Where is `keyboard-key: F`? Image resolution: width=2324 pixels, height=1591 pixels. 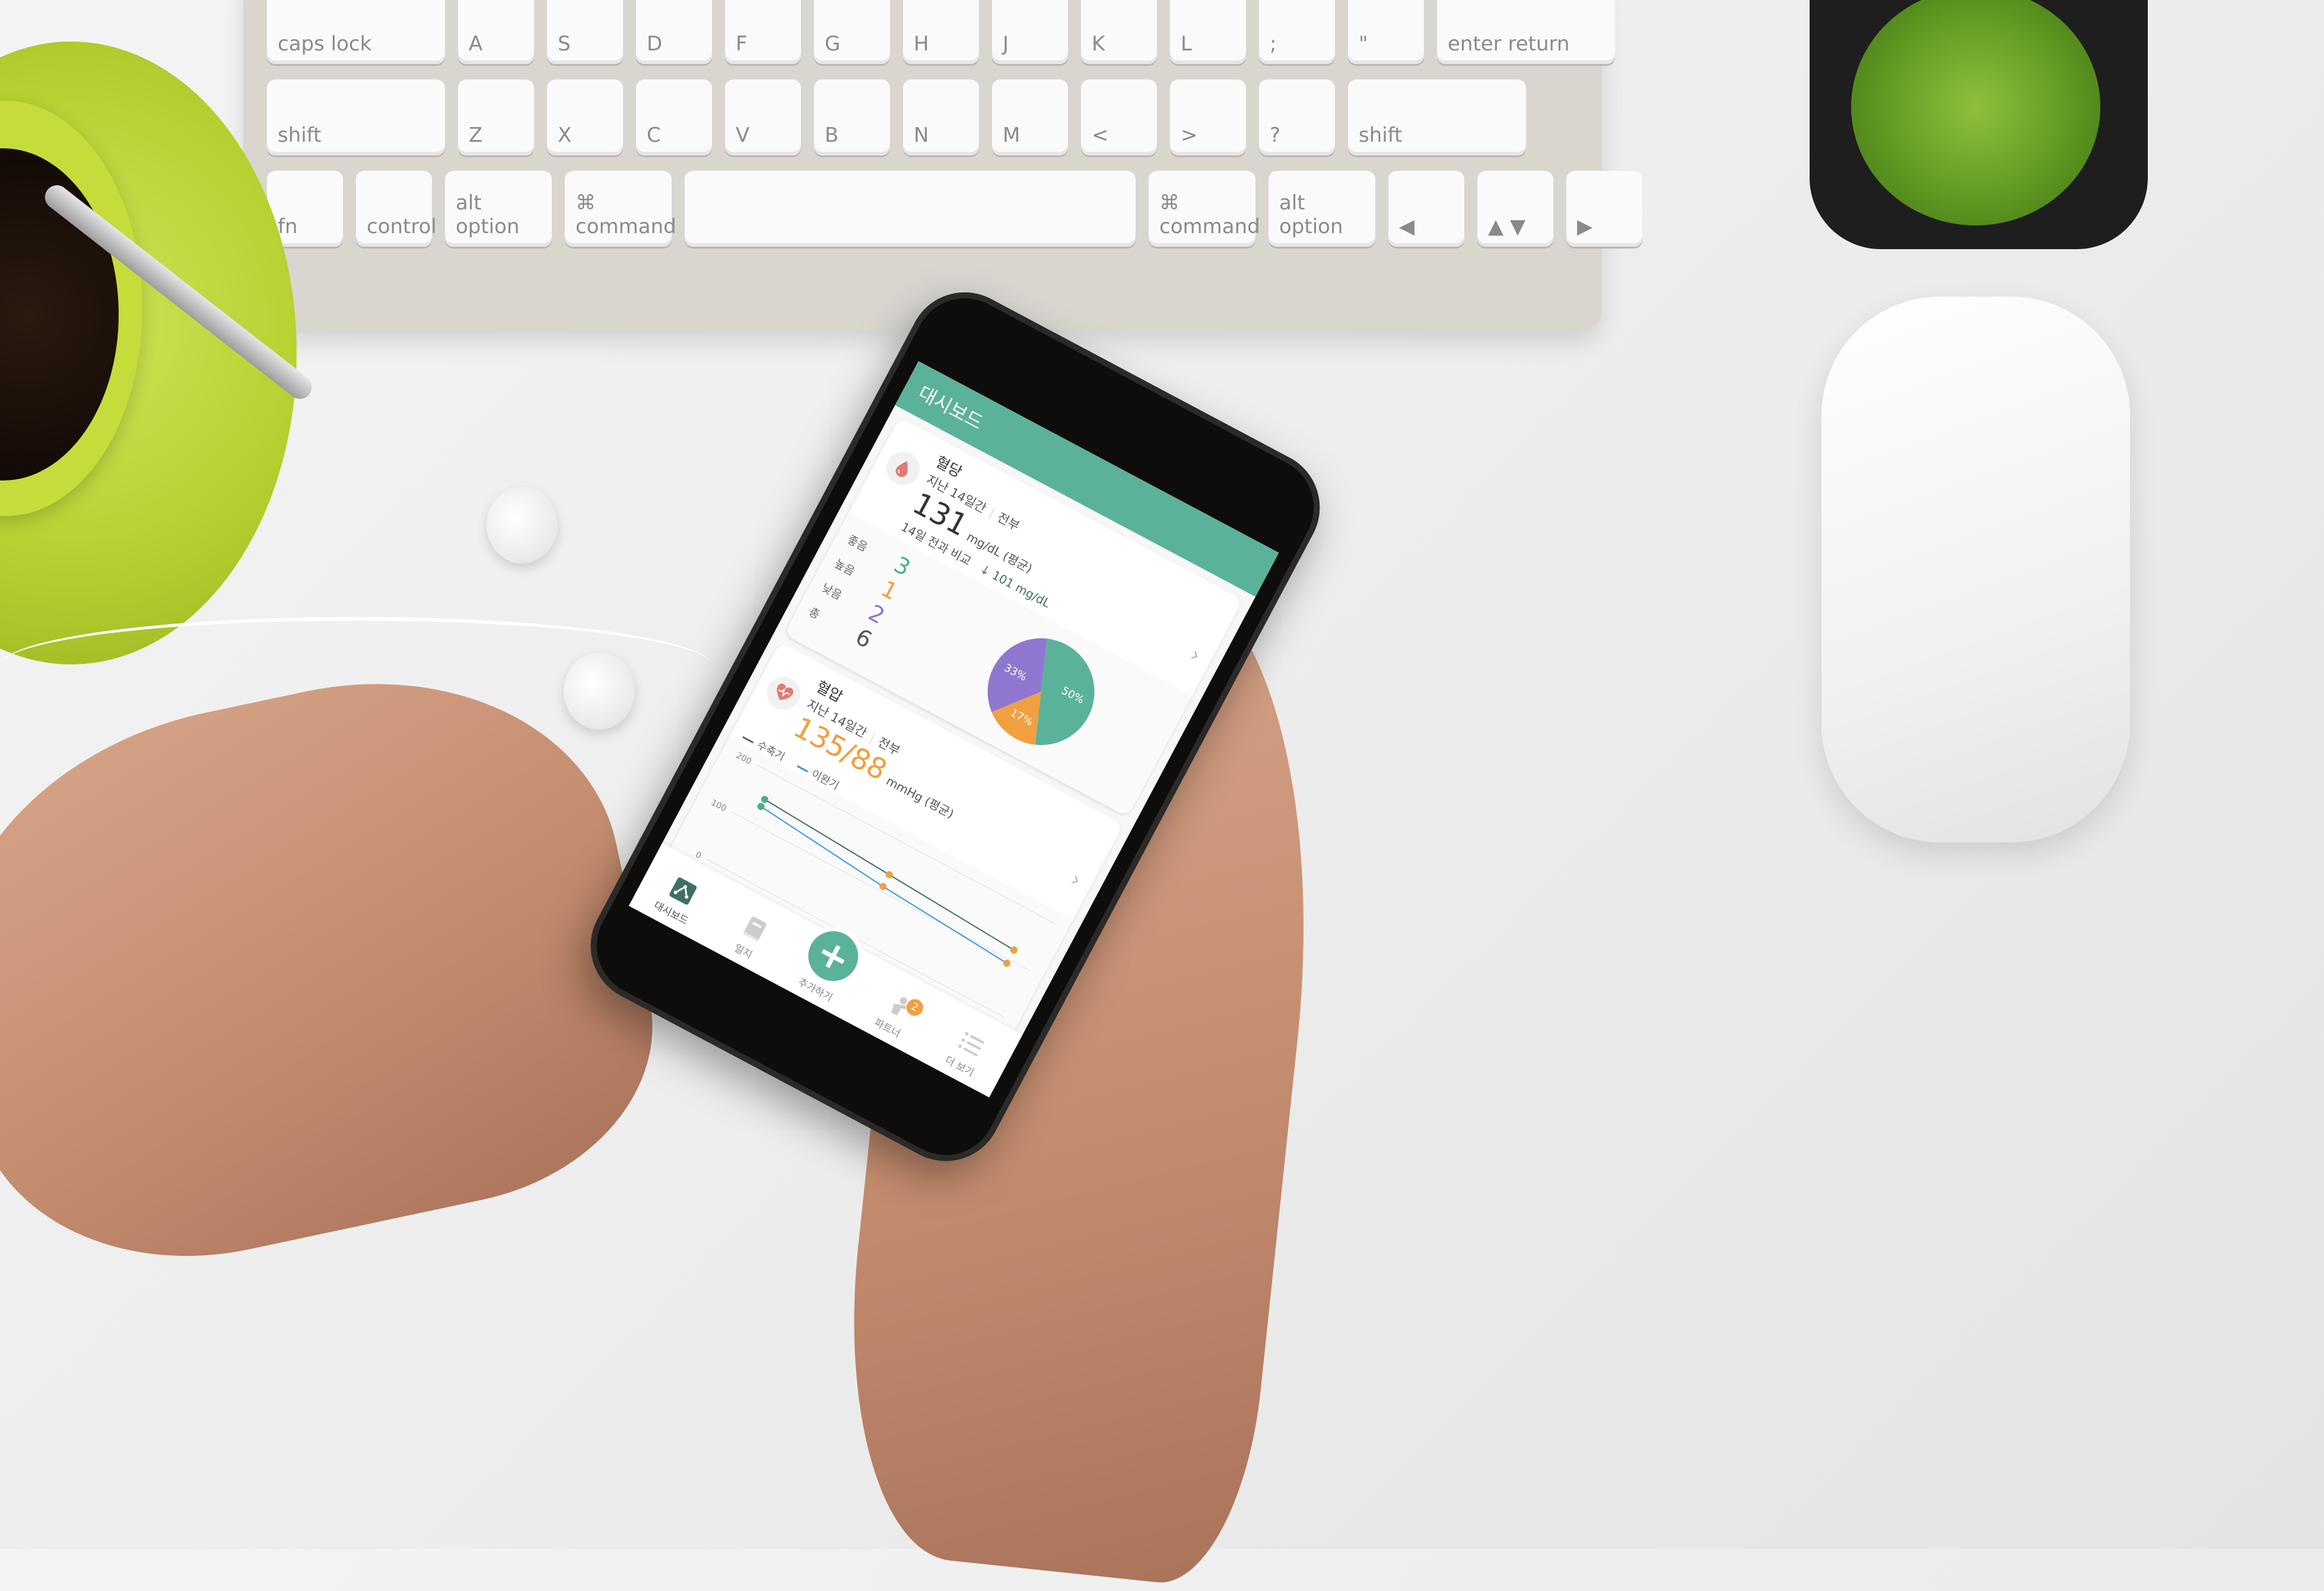 keyboard-key: F is located at coordinates (763, 32).